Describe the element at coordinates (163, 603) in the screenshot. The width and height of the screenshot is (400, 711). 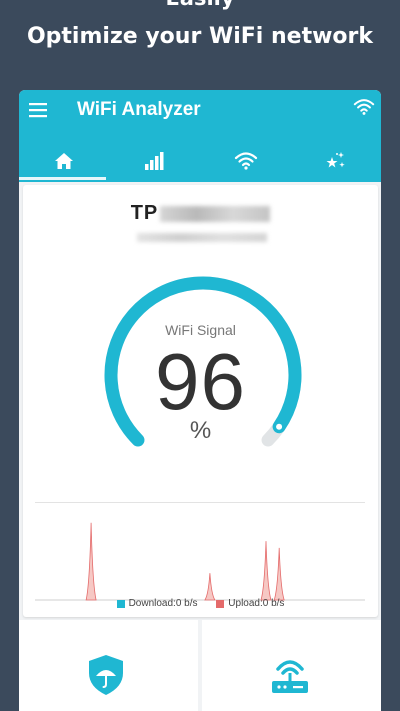
I see `download-label: Download:0 b/s` at that location.